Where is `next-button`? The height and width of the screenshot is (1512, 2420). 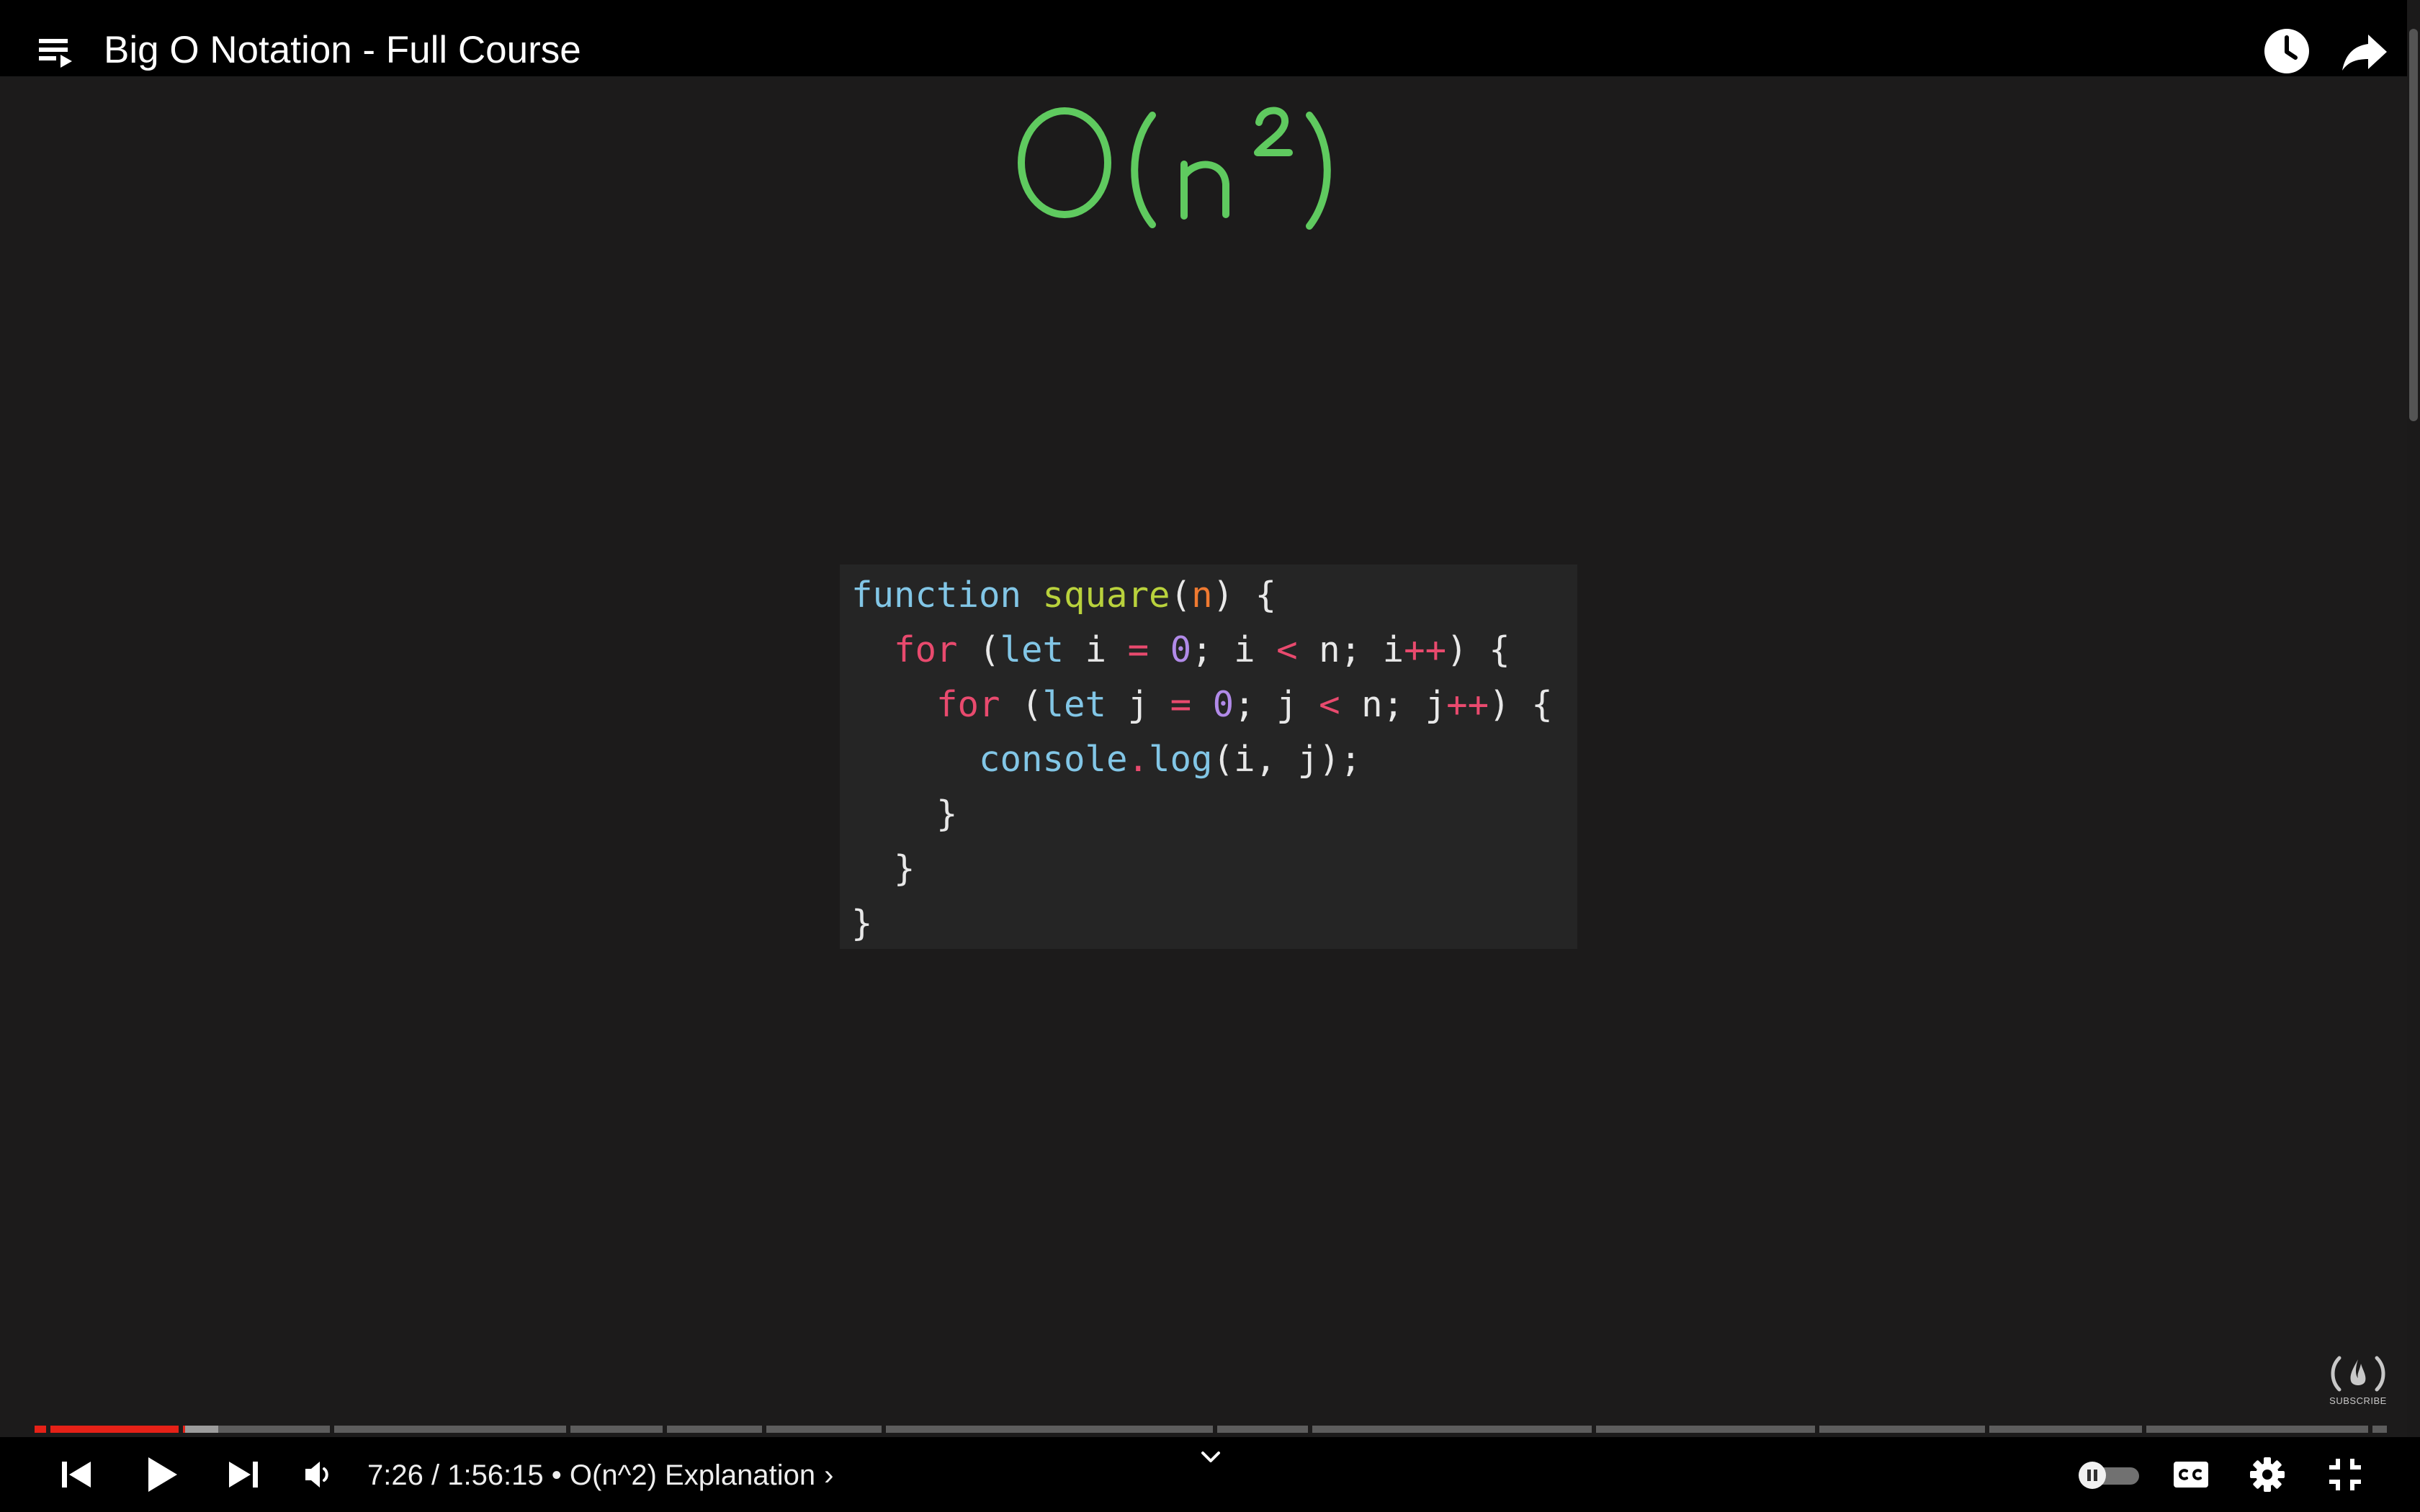
next-button is located at coordinates (243, 1474).